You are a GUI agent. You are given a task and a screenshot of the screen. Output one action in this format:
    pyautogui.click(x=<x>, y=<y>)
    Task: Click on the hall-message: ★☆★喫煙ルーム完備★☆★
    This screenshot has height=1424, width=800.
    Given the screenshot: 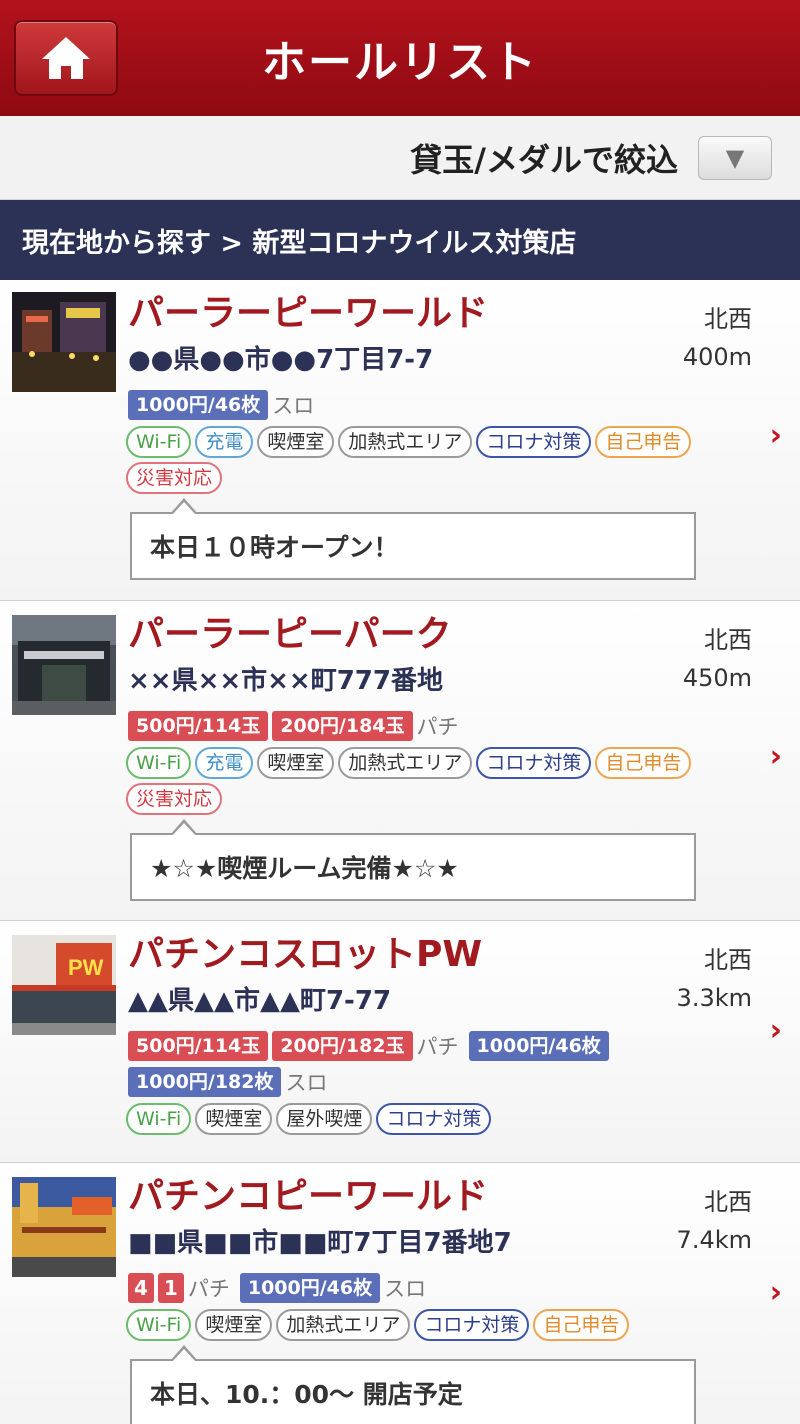 What is the action you would take?
    pyautogui.click(x=413, y=860)
    